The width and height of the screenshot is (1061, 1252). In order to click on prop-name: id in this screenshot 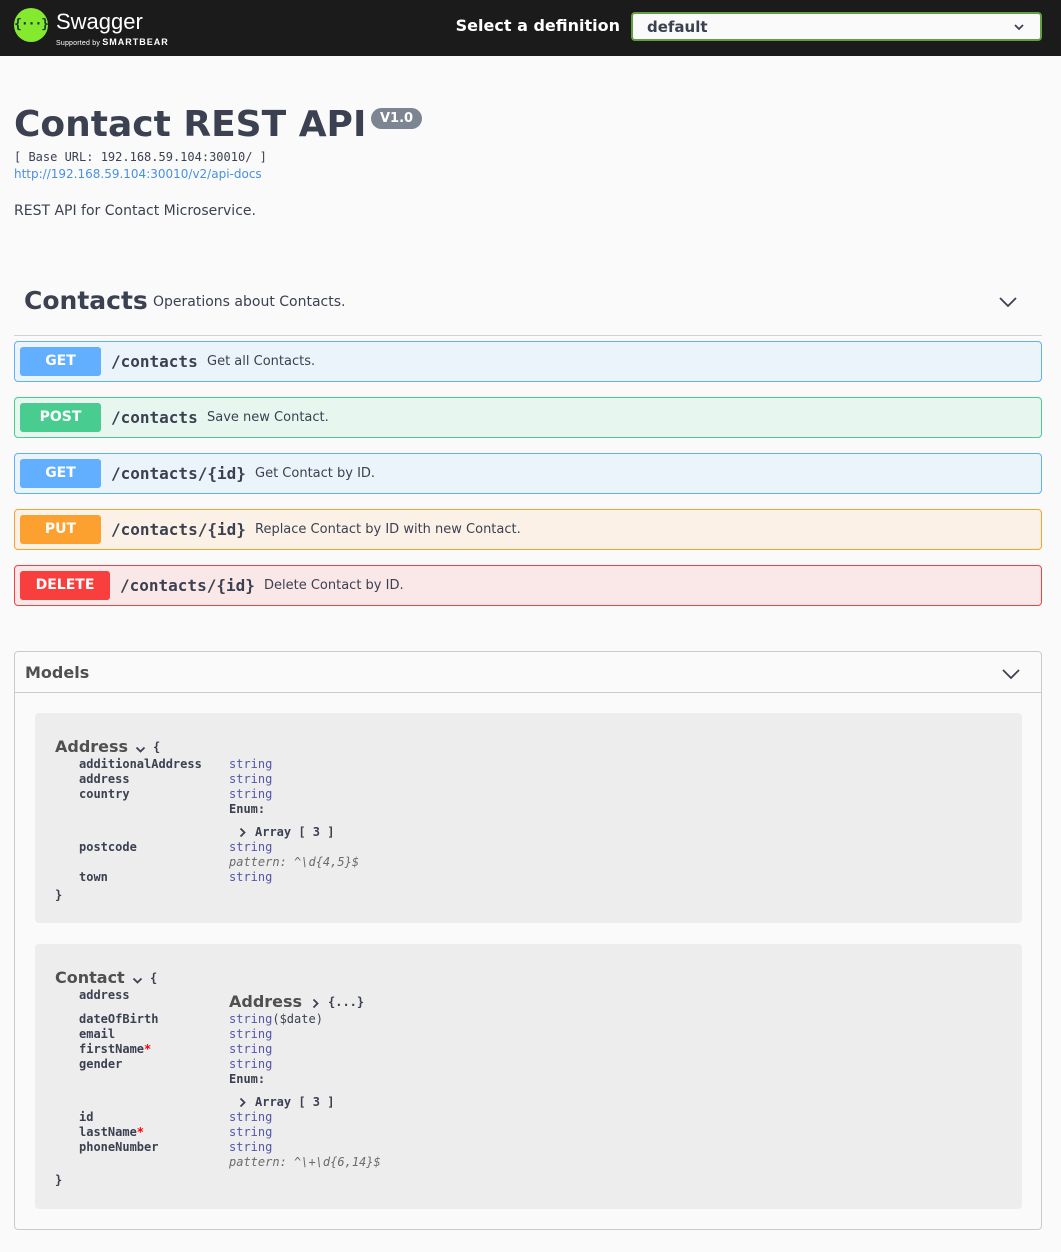, I will do `click(86, 1117)`.